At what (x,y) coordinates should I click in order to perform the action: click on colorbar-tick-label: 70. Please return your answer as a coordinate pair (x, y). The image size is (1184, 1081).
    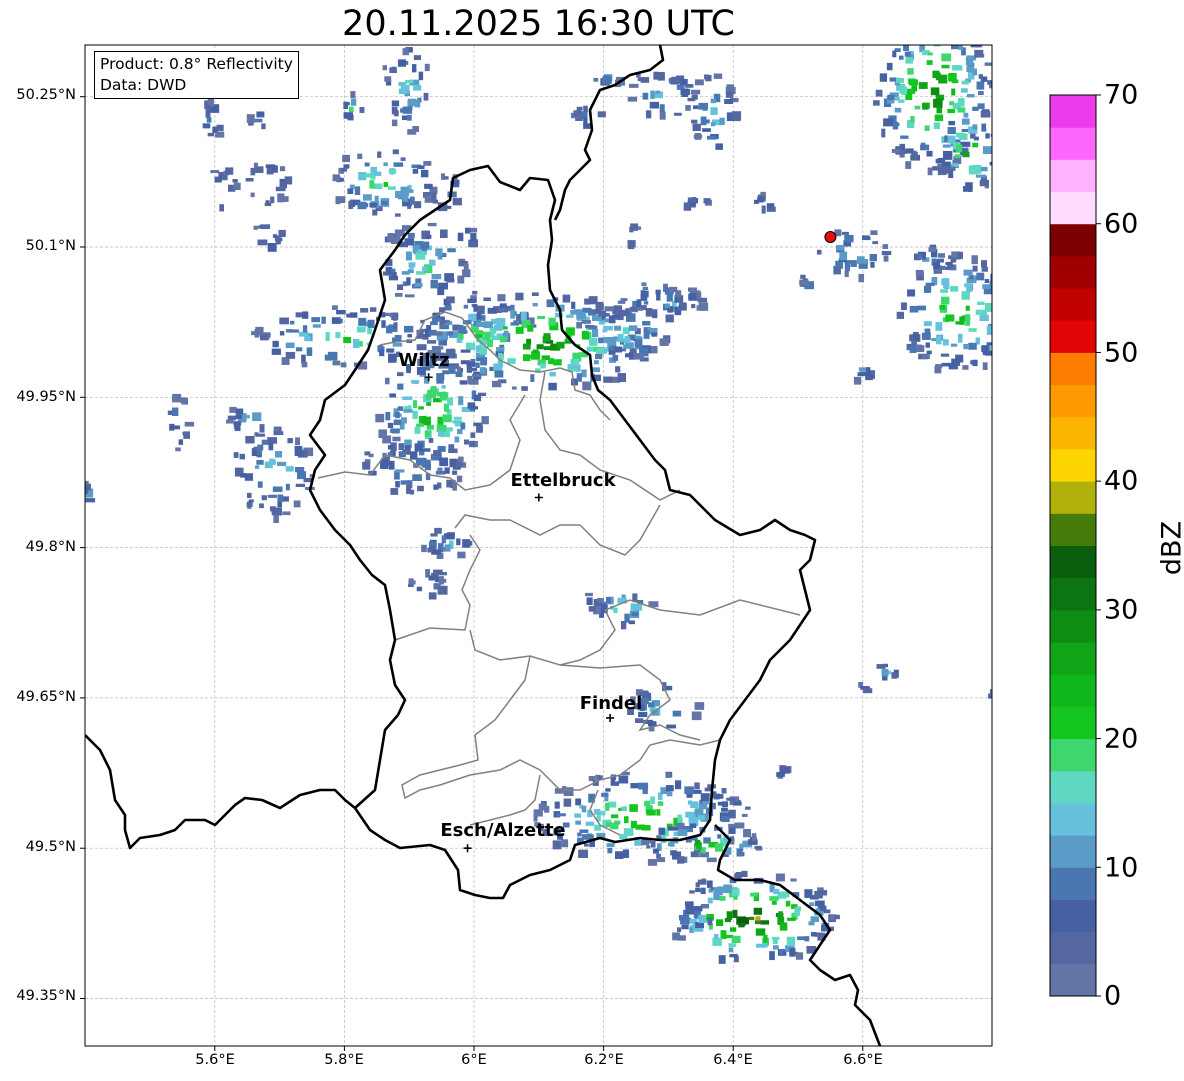
    Looking at the image, I should click on (1121, 95).